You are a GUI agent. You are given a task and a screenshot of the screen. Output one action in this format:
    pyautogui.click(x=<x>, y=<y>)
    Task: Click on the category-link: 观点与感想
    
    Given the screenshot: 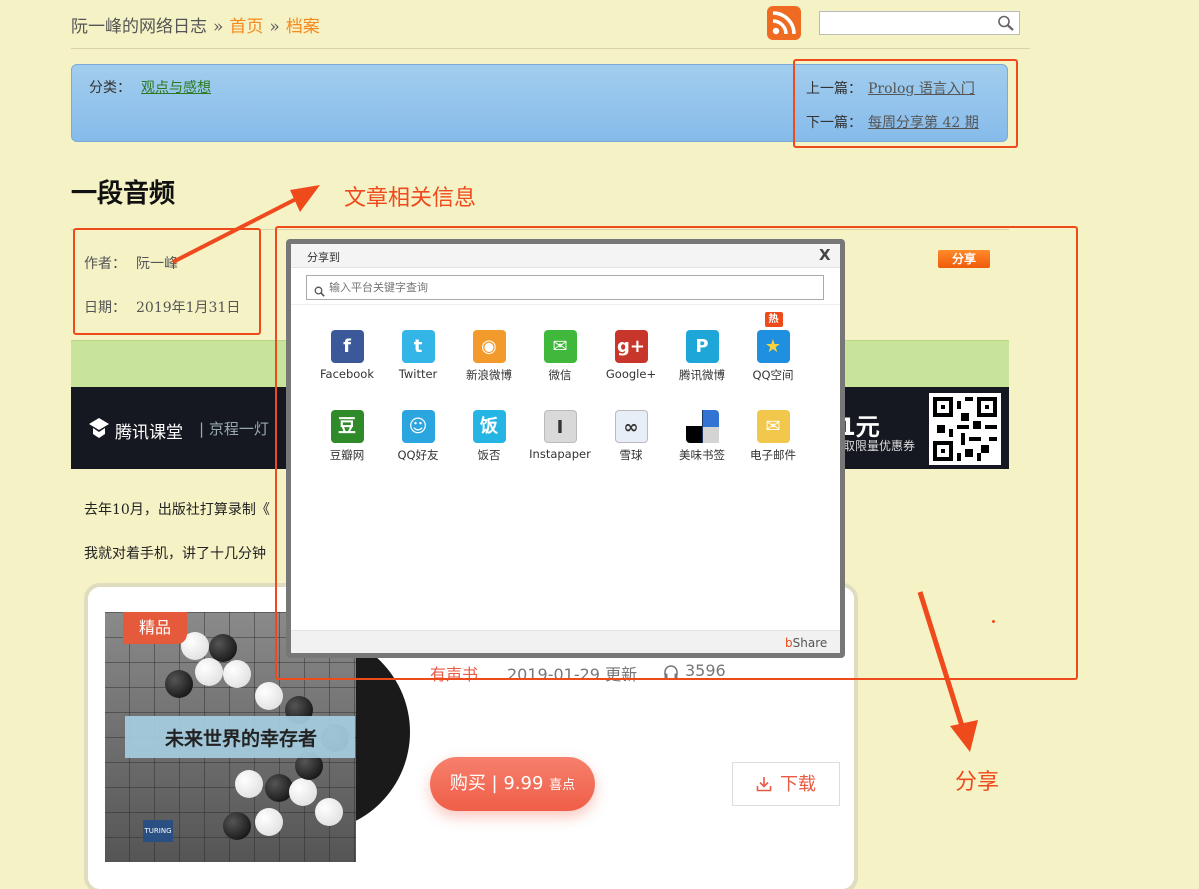 What is the action you would take?
    pyautogui.click(x=176, y=87)
    